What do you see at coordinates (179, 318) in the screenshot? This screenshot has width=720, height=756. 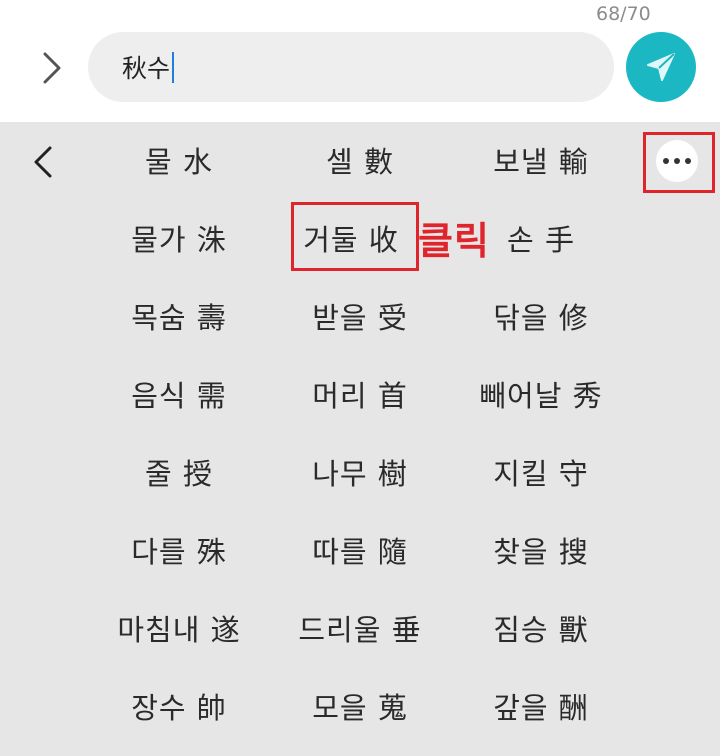 I see `candidate-item: 목숨 壽` at bounding box center [179, 318].